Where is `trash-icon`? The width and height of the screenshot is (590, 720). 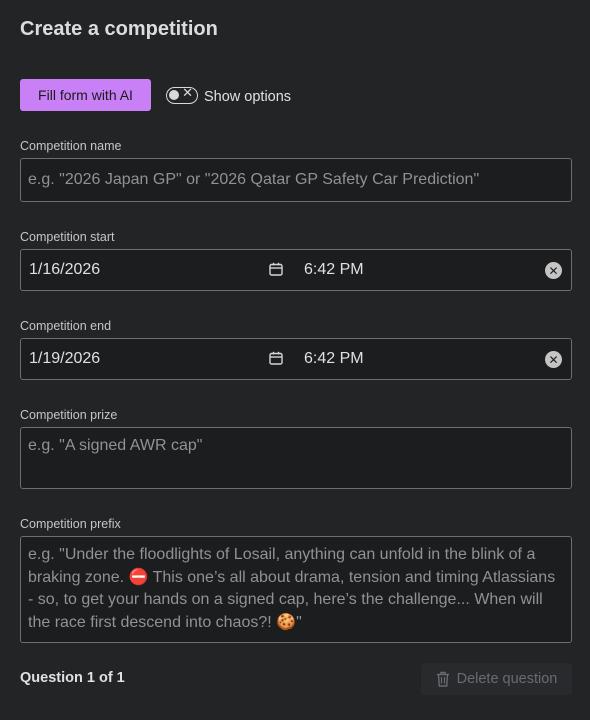 trash-icon is located at coordinates (442, 679).